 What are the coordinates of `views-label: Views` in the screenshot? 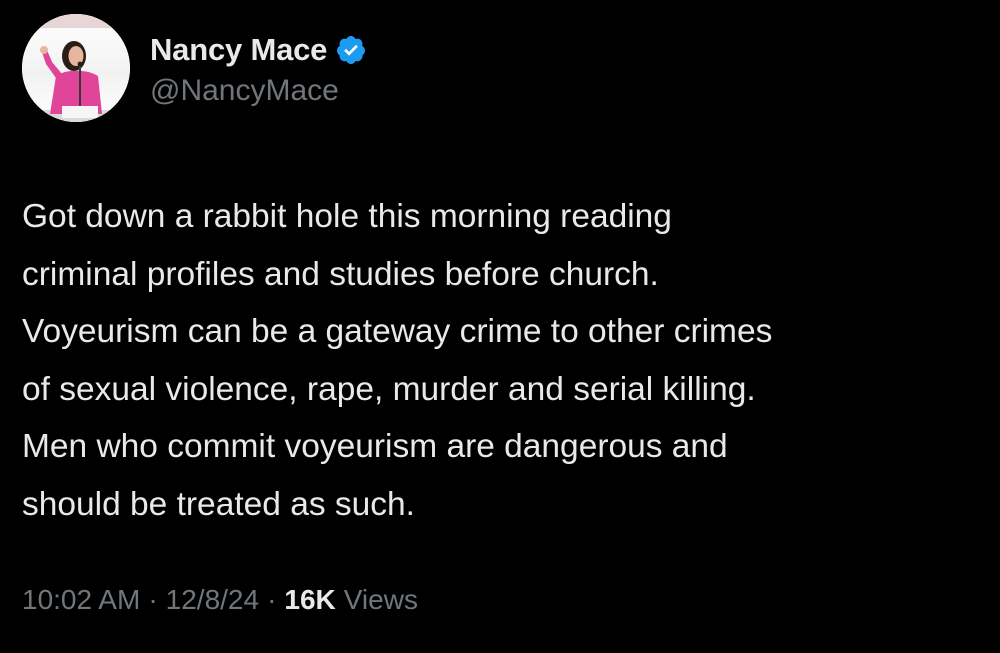 It's located at (380, 599).